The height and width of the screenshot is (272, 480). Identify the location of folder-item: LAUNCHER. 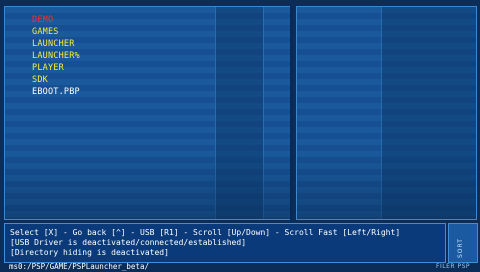
(56, 44).